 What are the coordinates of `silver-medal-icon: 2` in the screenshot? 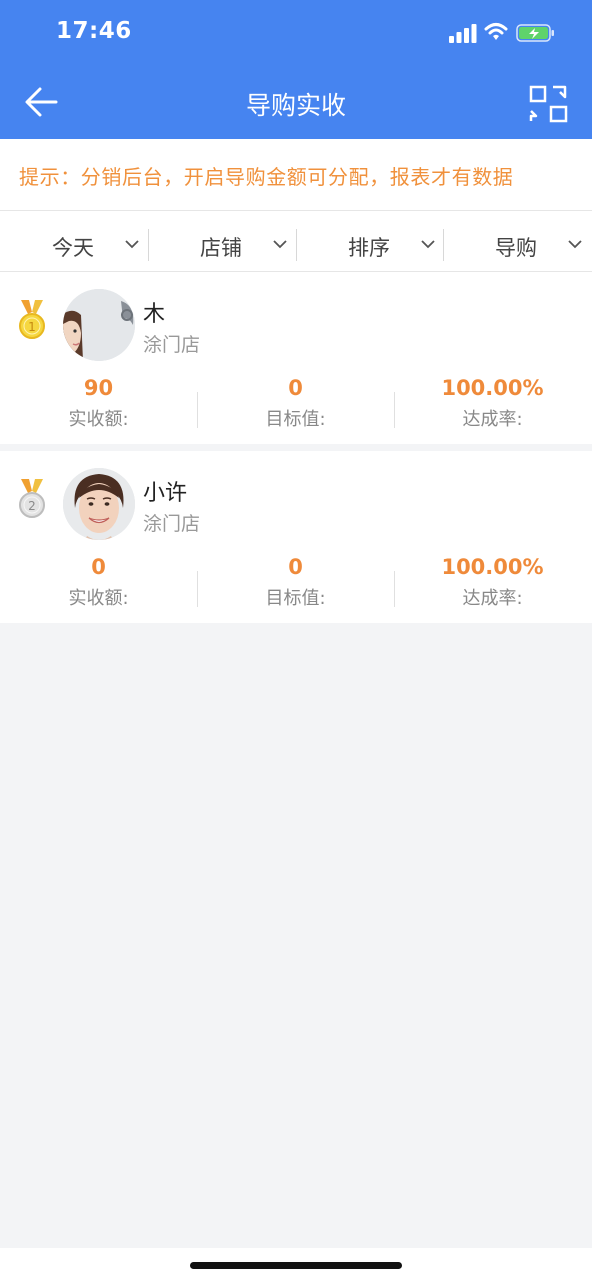 It's located at (32, 498).